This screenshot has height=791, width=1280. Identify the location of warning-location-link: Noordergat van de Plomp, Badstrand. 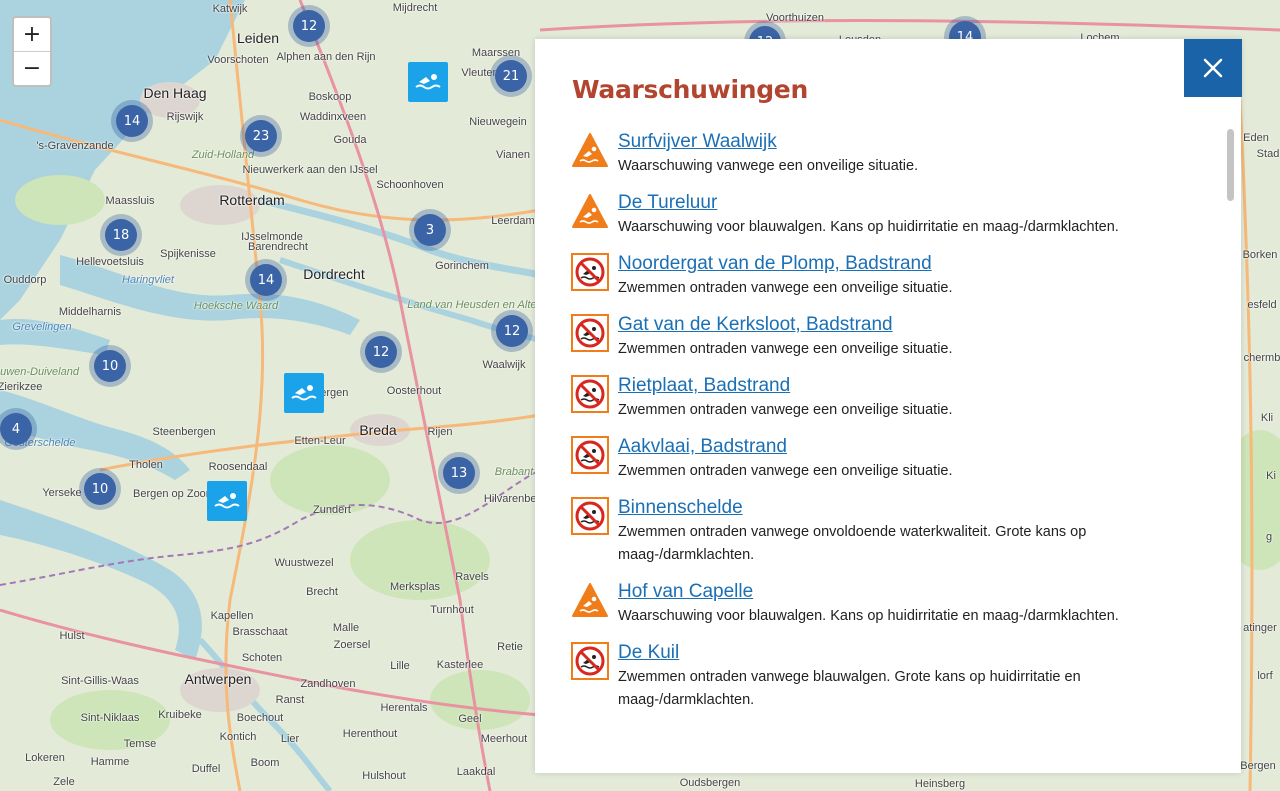
(904, 264).